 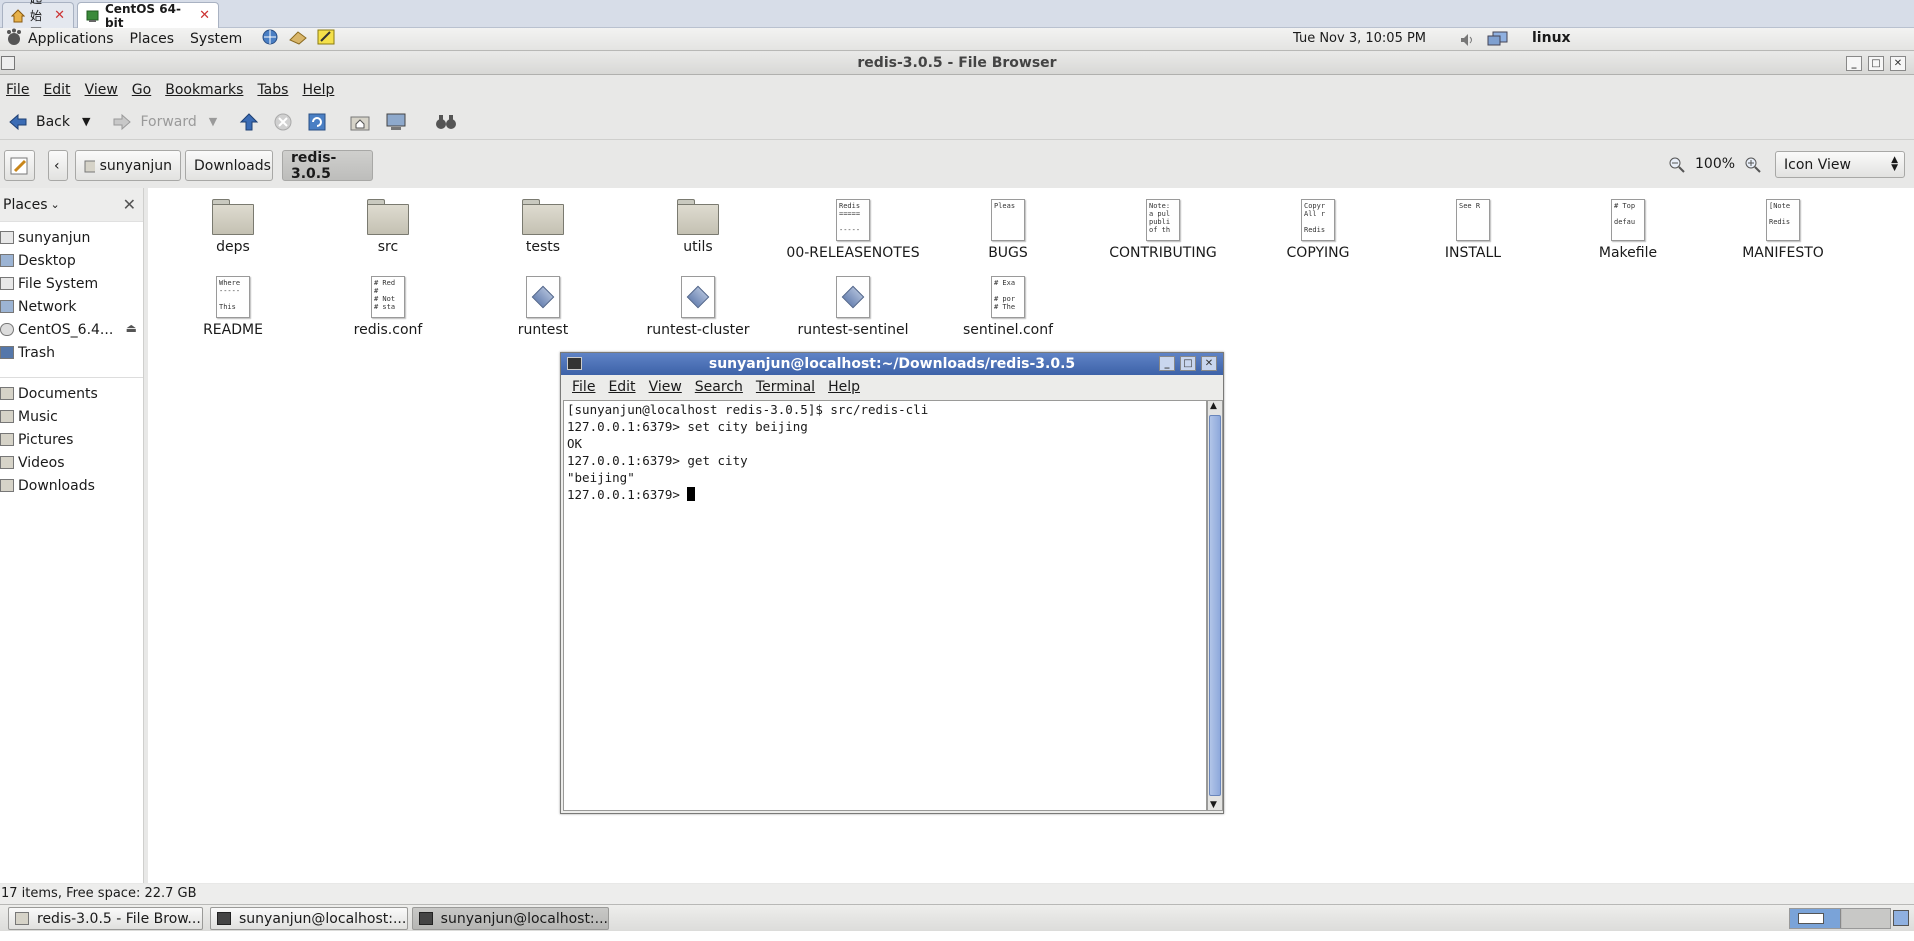 What do you see at coordinates (621, 387) in the screenshot?
I see `terminal-menu-edit: Edit` at bounding box center [621, 387].